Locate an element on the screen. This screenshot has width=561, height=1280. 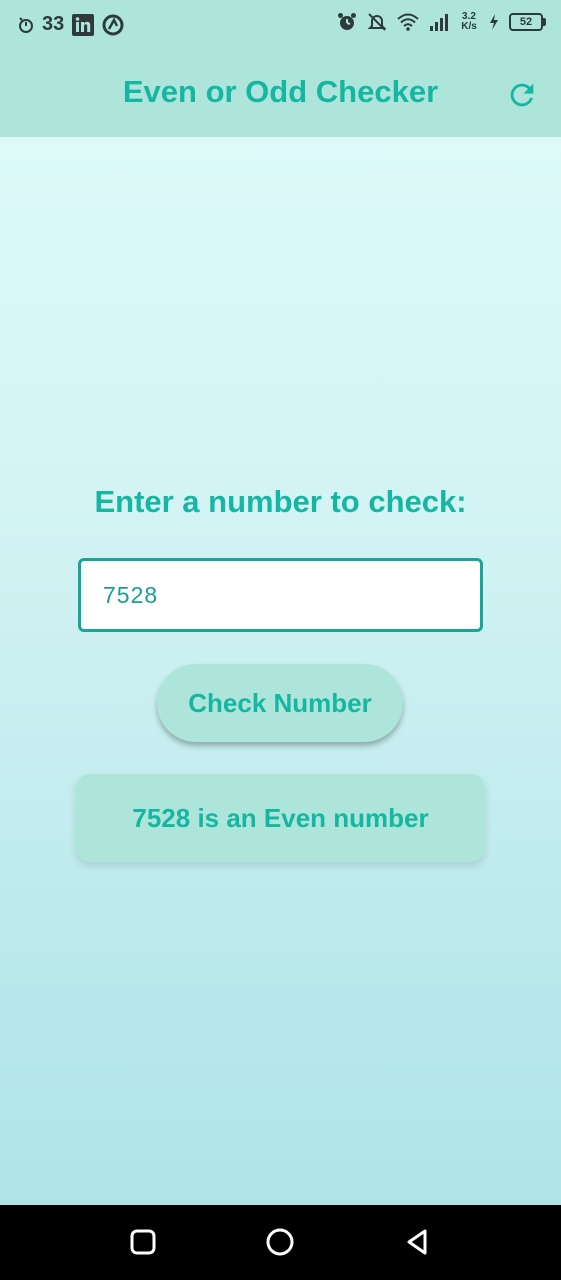
check-number-button: Check Number is located at coordinates (280, 703).